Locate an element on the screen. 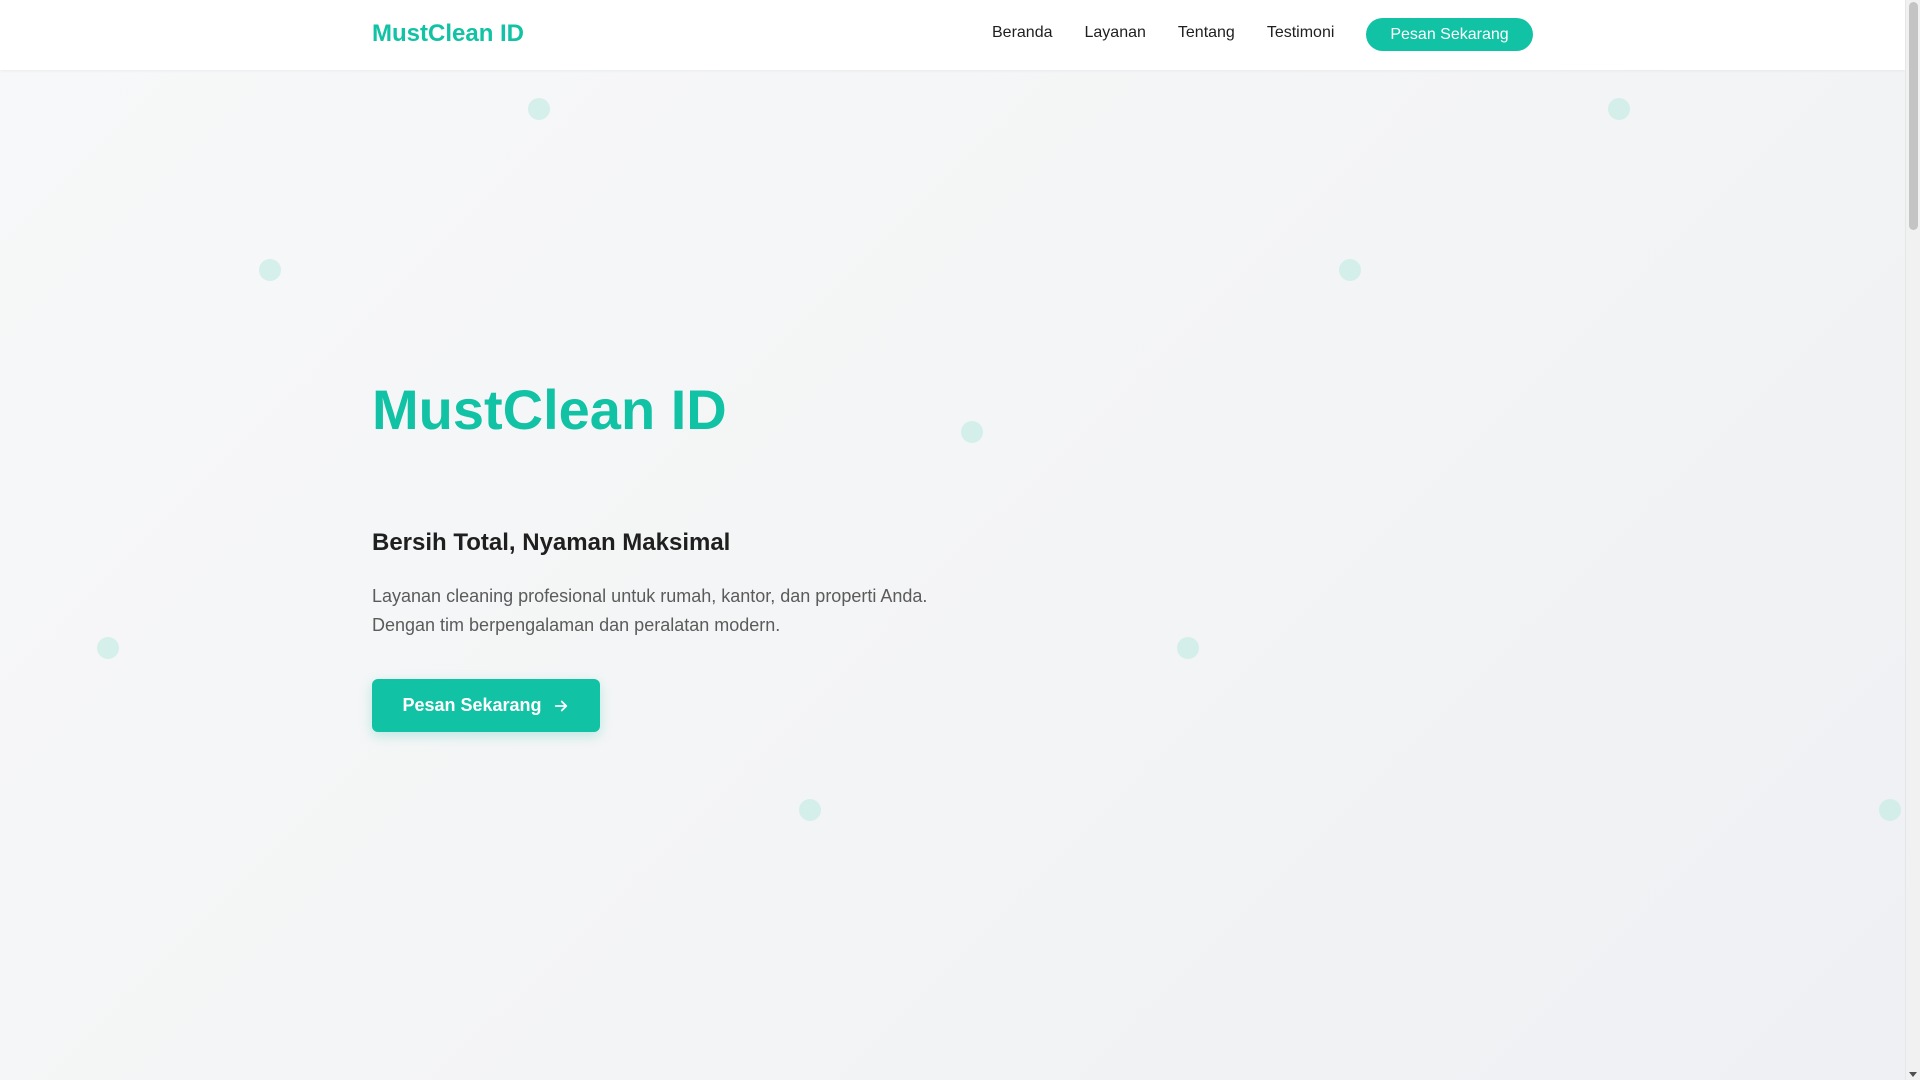 This screenshot has height=1080, width=1920. arrow-right-icon is located at coordinates (560, 705).